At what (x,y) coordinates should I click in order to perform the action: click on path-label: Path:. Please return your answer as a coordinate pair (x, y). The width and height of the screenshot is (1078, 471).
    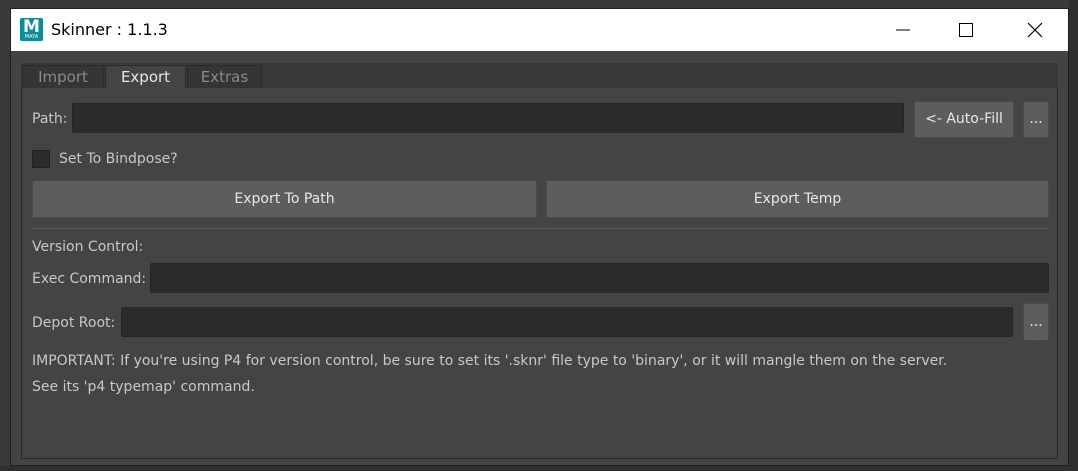
    Looking at the image, I should click on (50, 119).